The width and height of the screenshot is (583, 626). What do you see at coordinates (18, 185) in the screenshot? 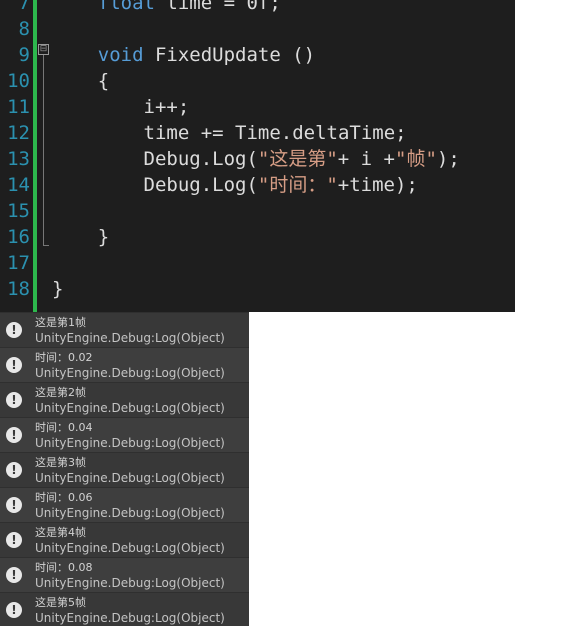
I see `line-number: 14` at bounding box center [18, 185].